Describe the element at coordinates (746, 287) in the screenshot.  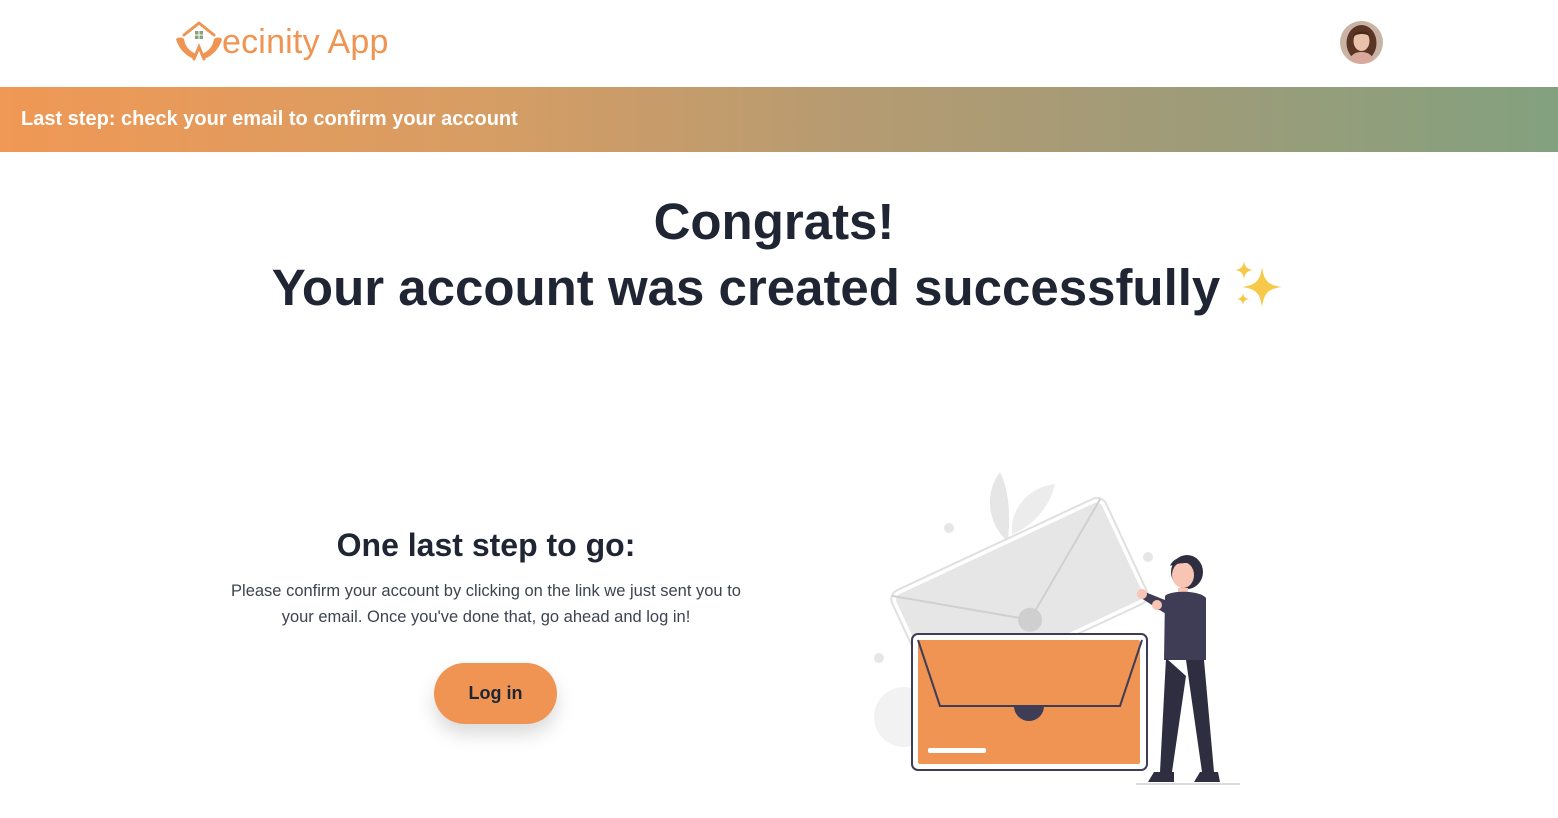
I see `heading-success-text: Your account was created successfully` at that location.